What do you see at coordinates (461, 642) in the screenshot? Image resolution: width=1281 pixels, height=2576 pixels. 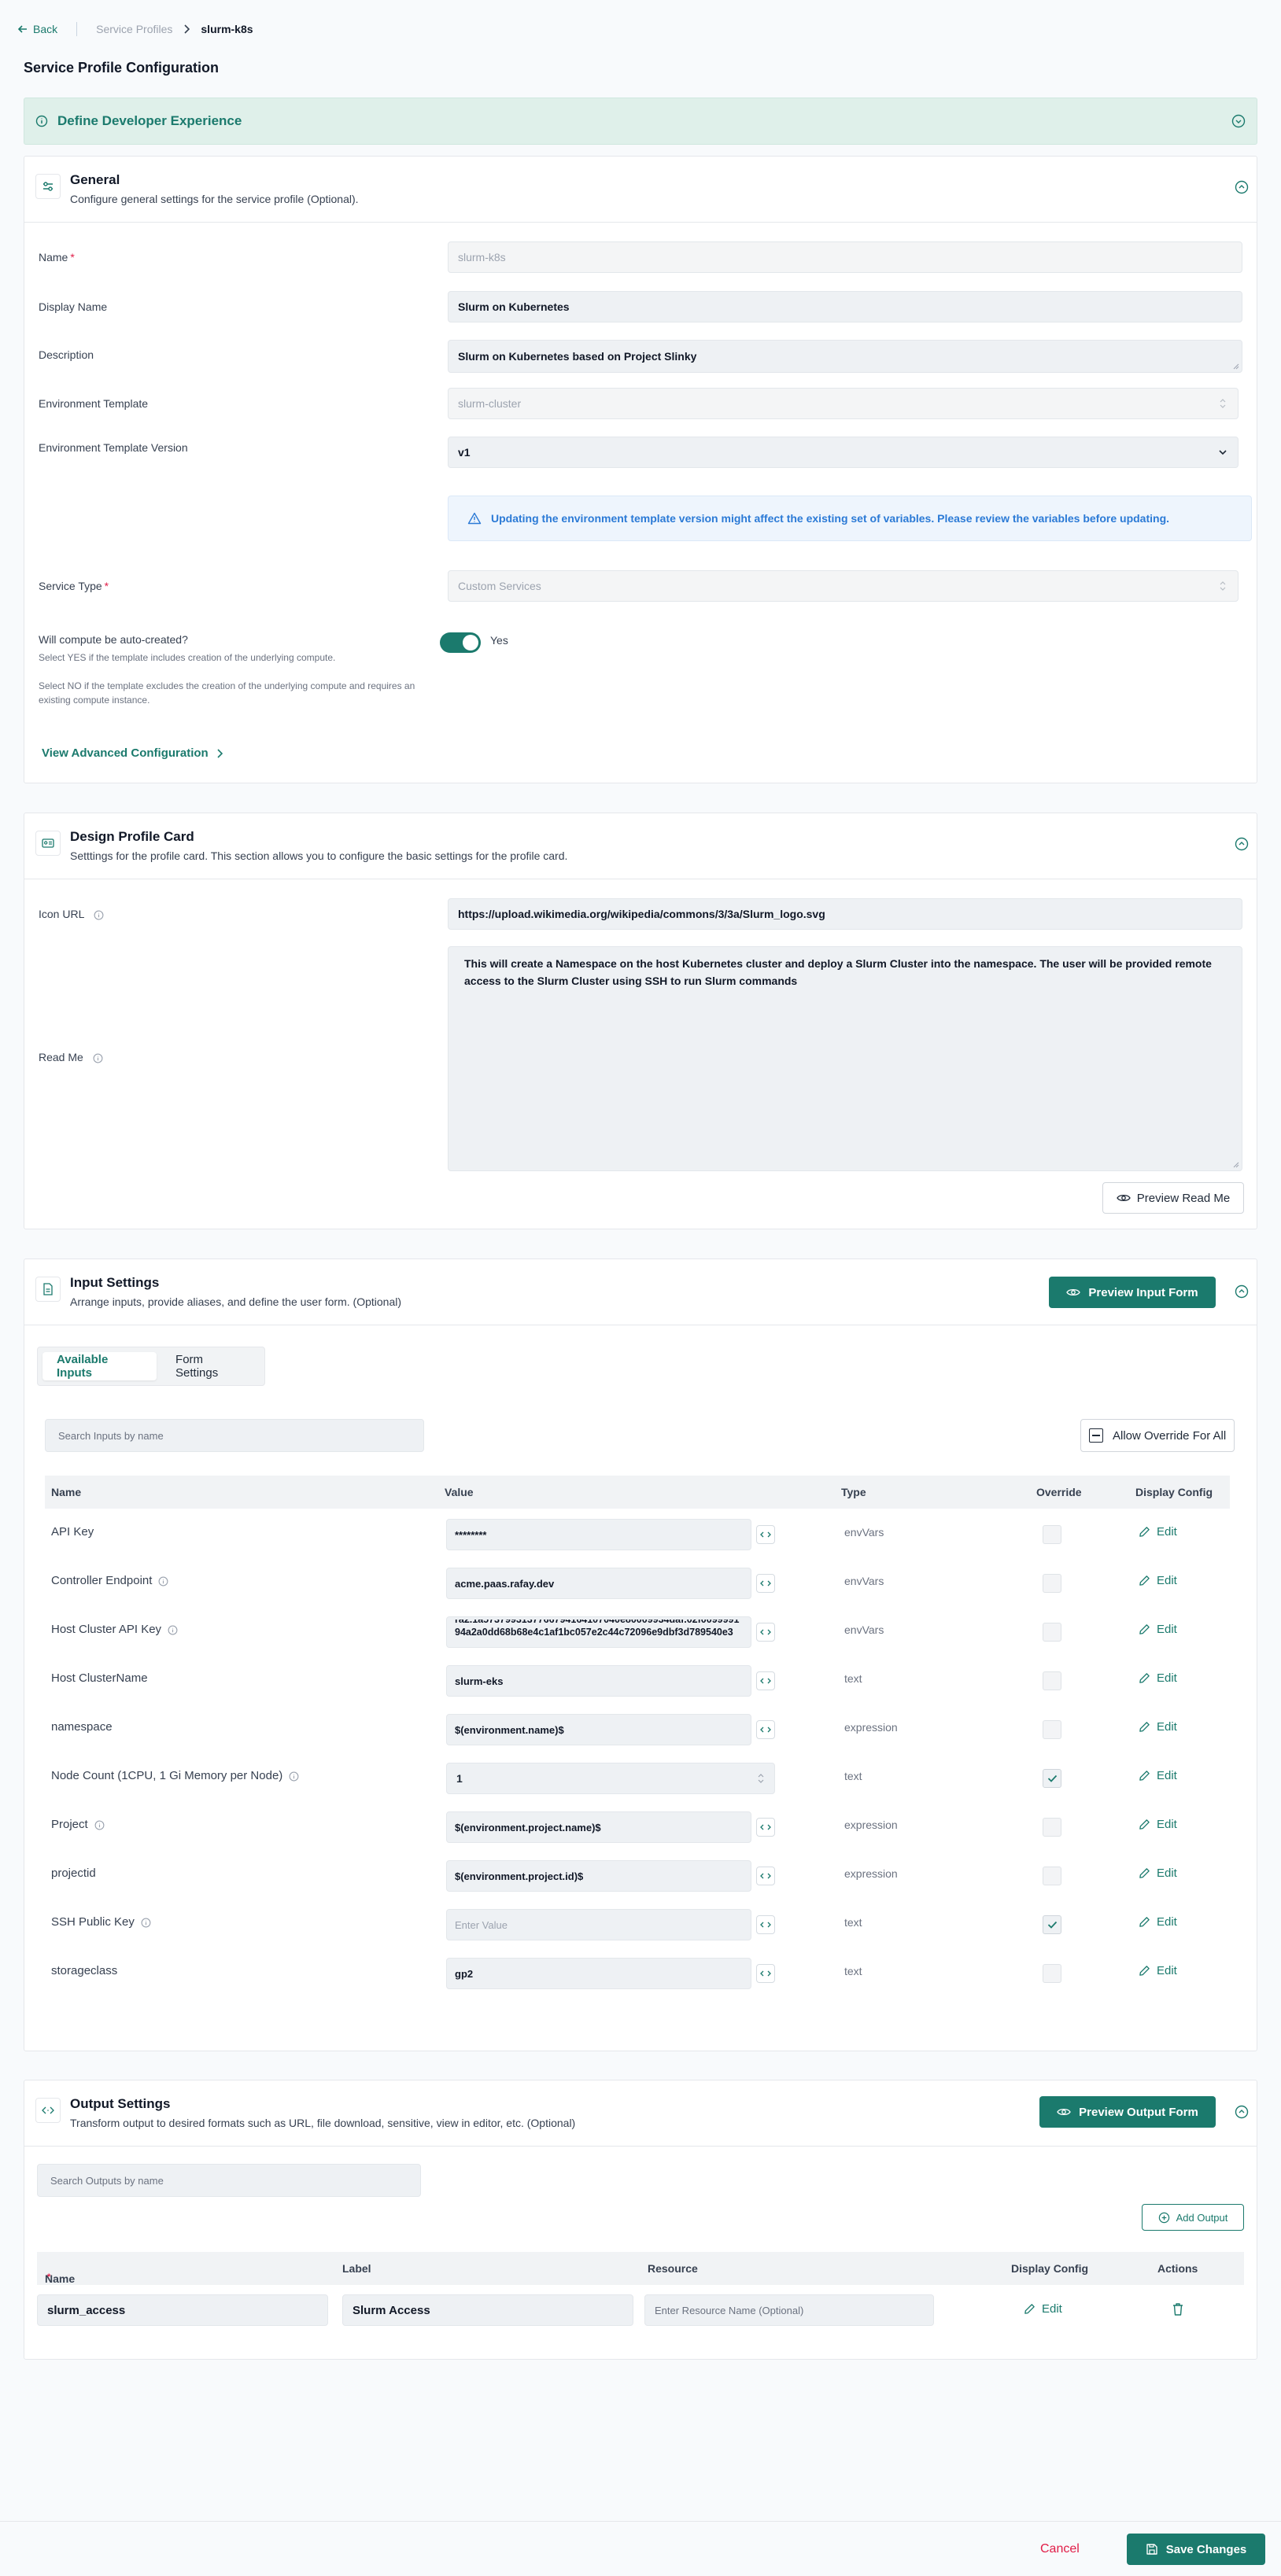 I see `auto-compute-toggle` at bounding box center [461, 642].